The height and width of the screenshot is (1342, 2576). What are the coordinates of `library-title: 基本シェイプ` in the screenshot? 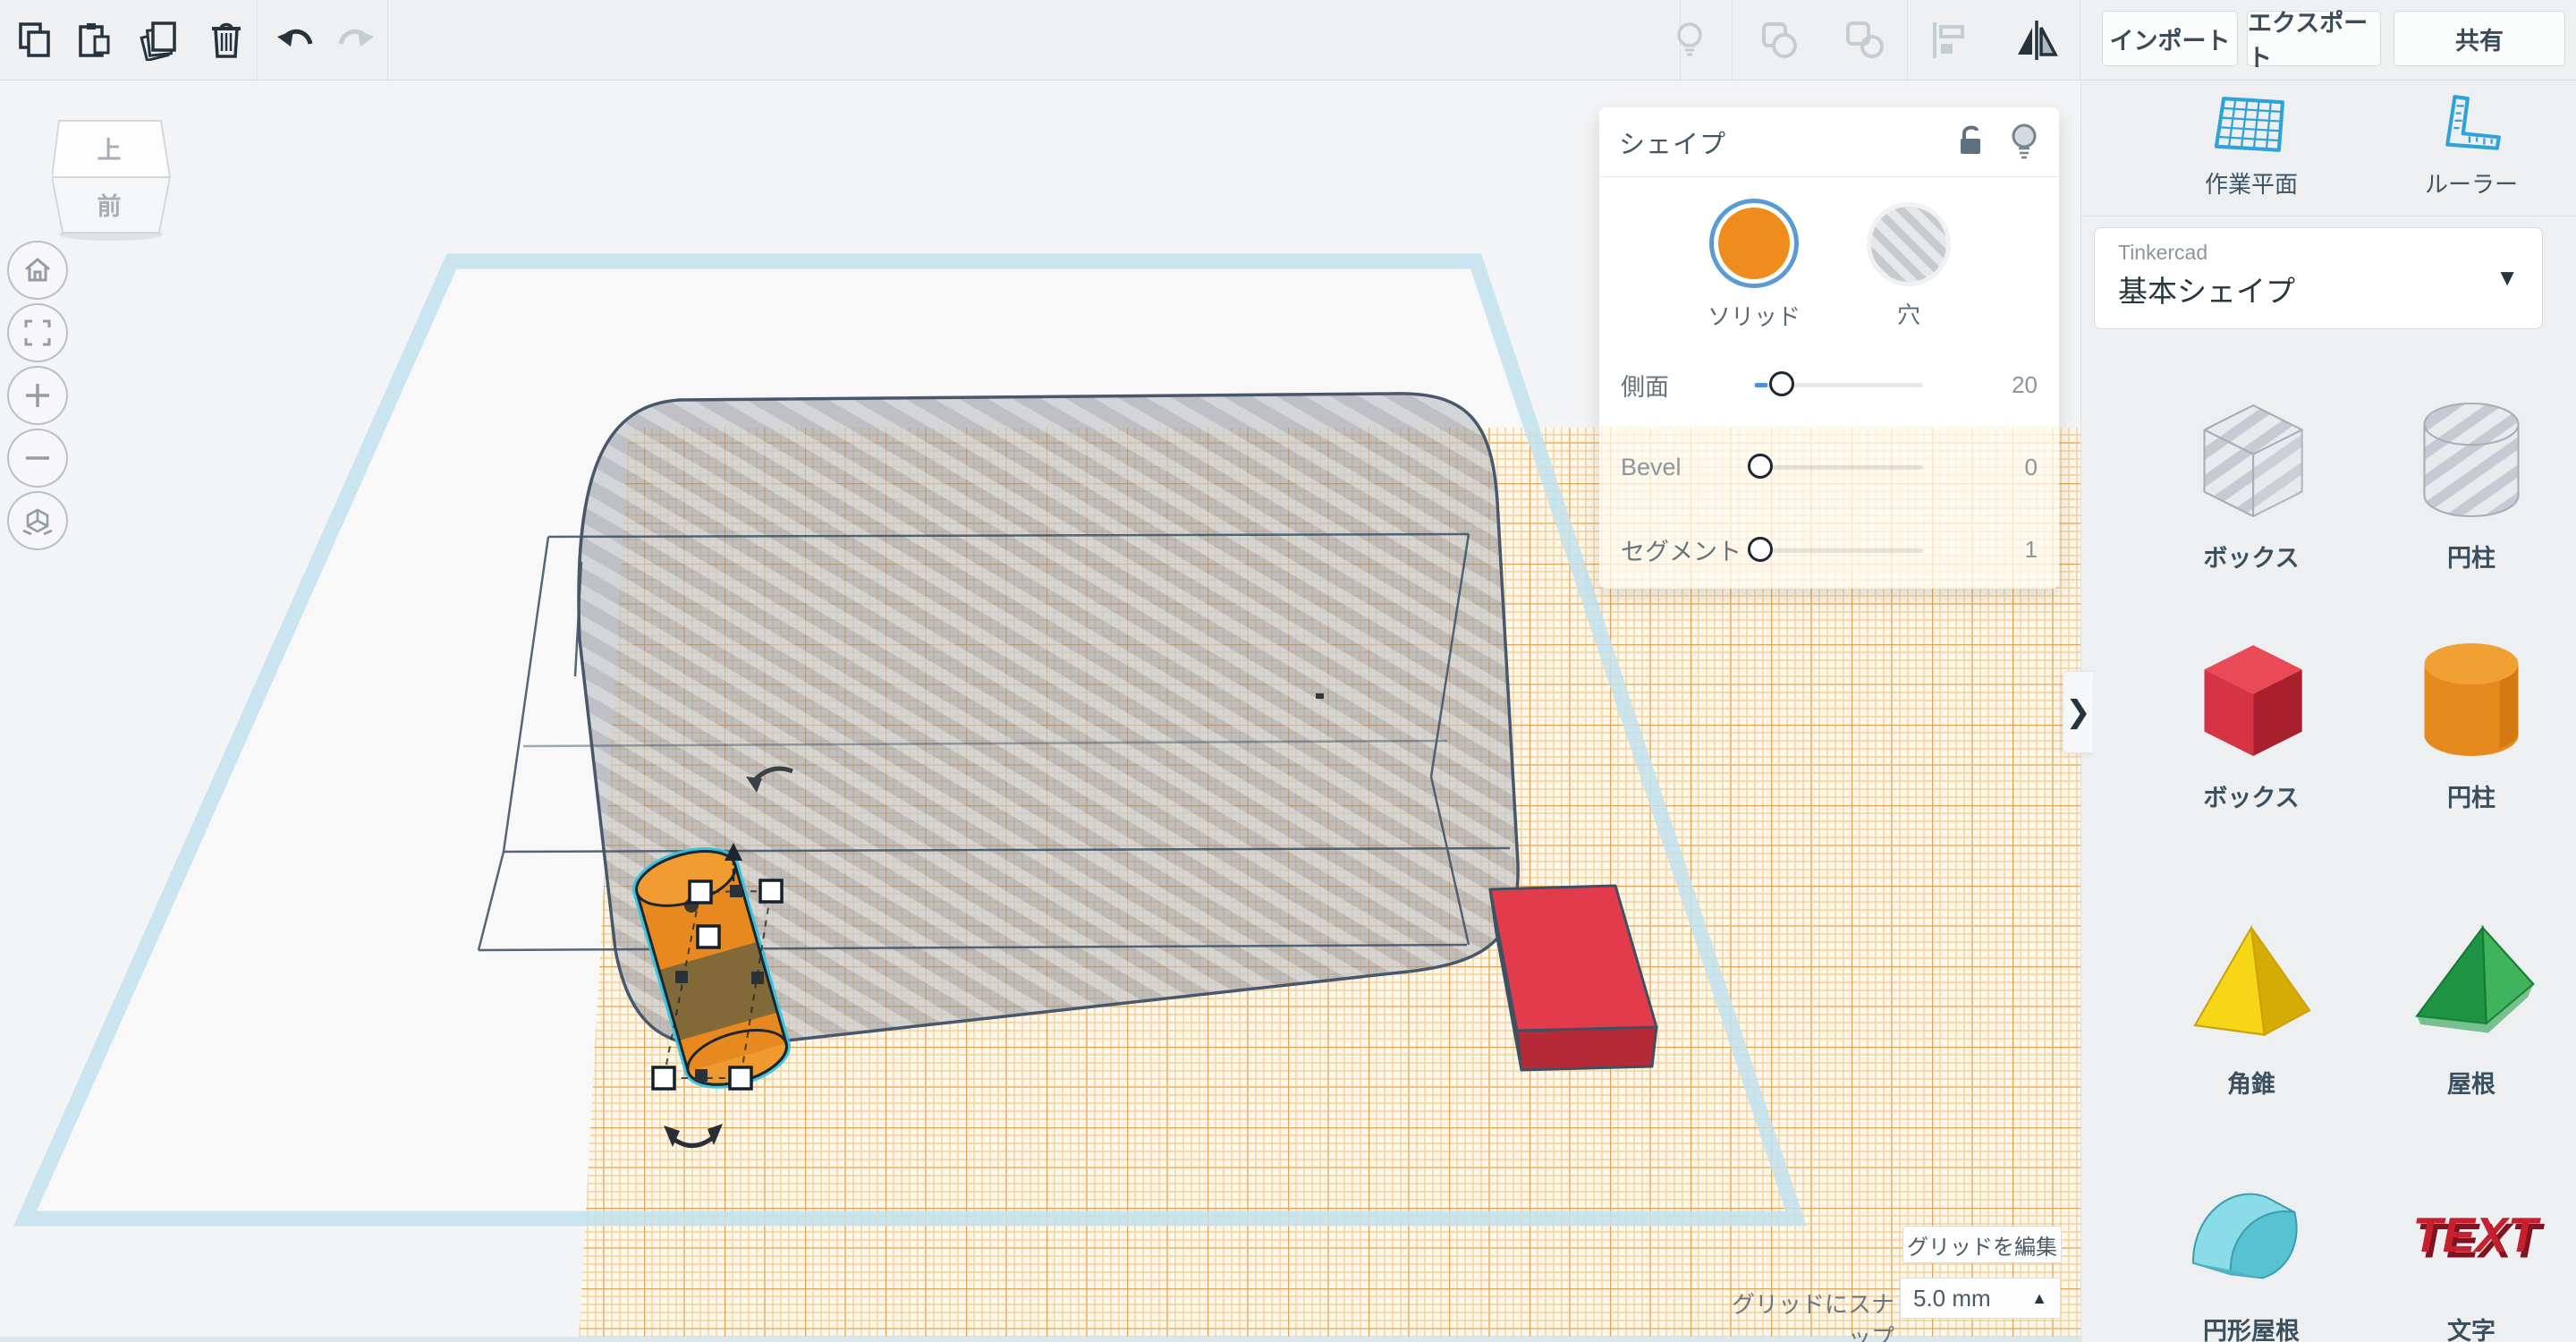 It's located at (2206, 292).